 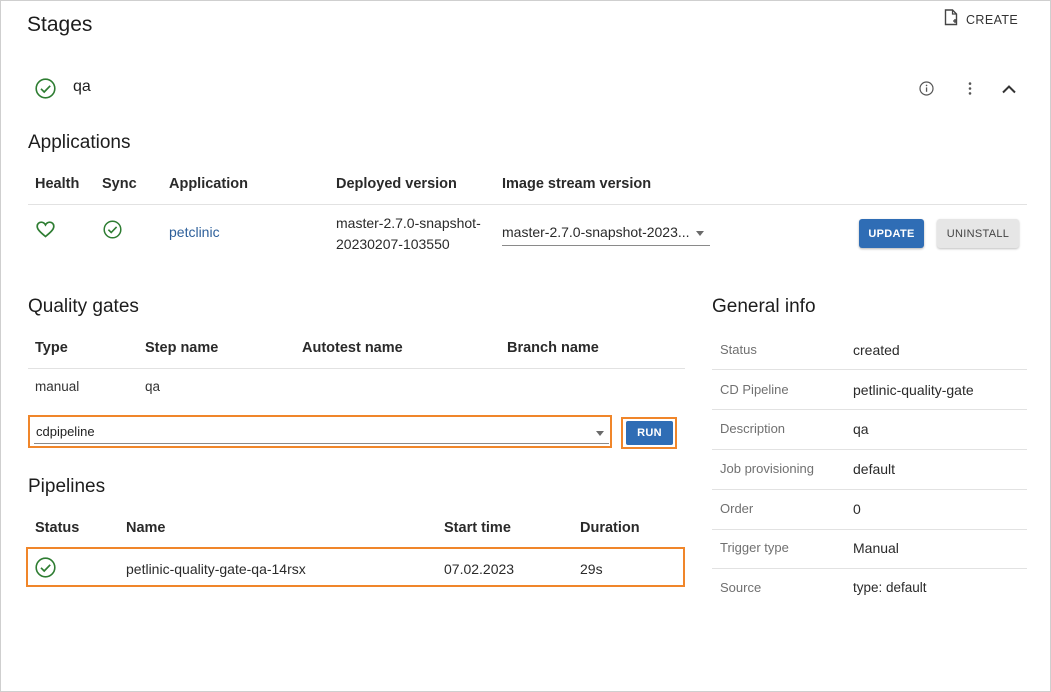 I want to click on run-button: RUN, so click(x=649, y=433).